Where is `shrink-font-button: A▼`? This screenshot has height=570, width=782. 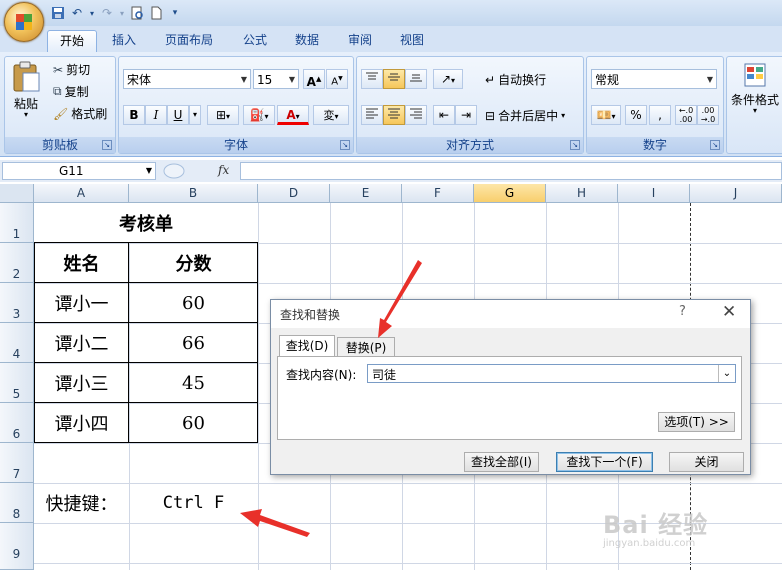 shrink-font-button: A▼ is located at coordinates (337, 79).